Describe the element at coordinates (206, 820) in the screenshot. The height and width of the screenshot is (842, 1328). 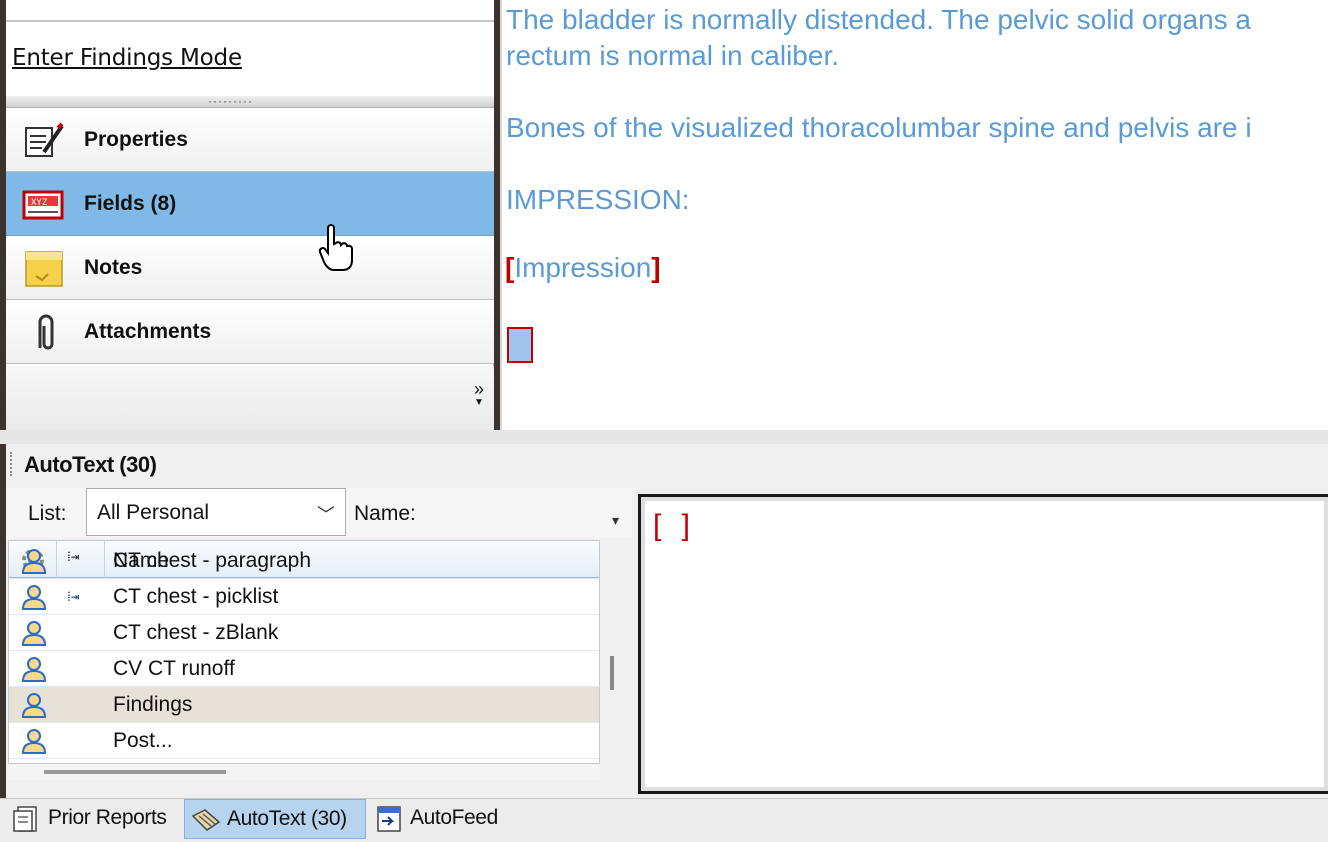
I see `autotext-icon` at that location.